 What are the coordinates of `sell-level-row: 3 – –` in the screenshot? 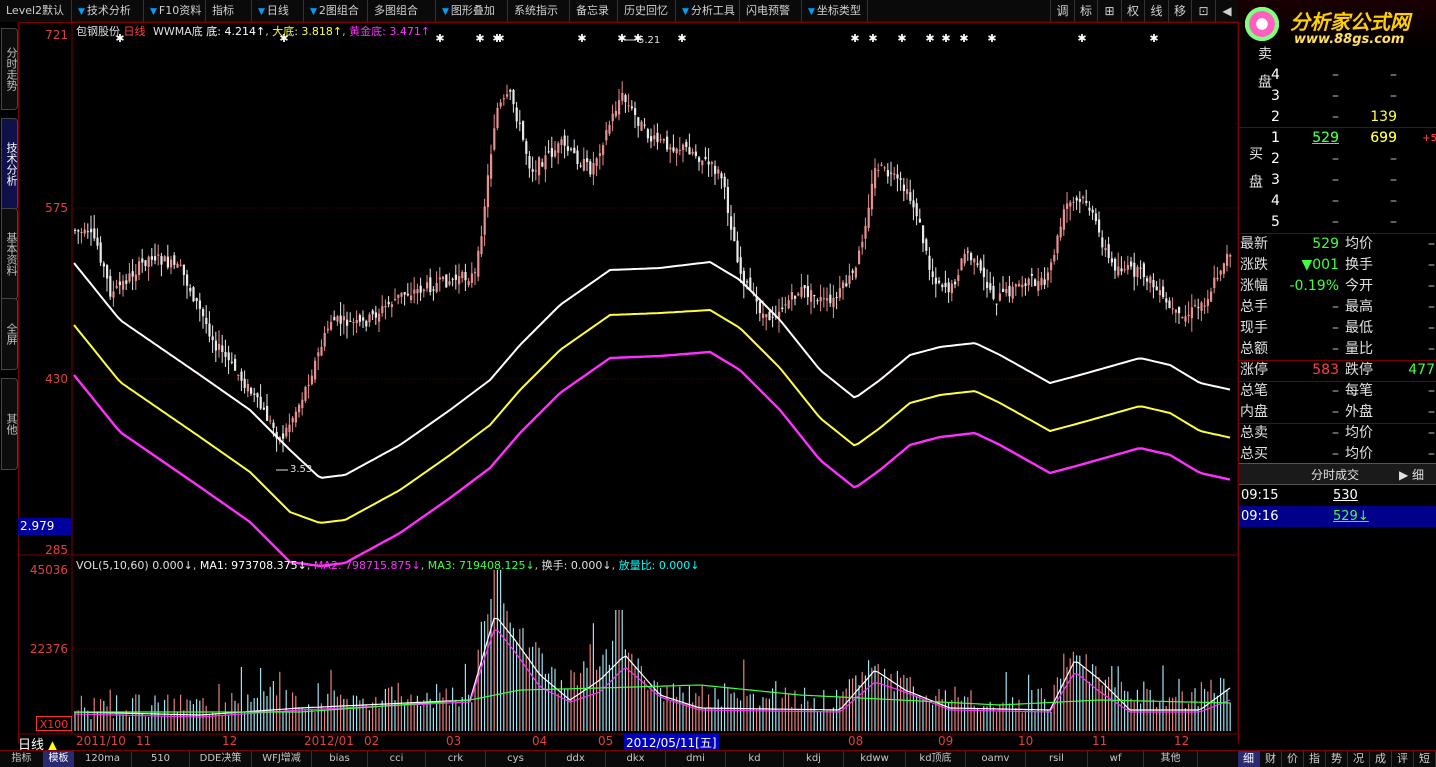 It's located at (1337, 96).